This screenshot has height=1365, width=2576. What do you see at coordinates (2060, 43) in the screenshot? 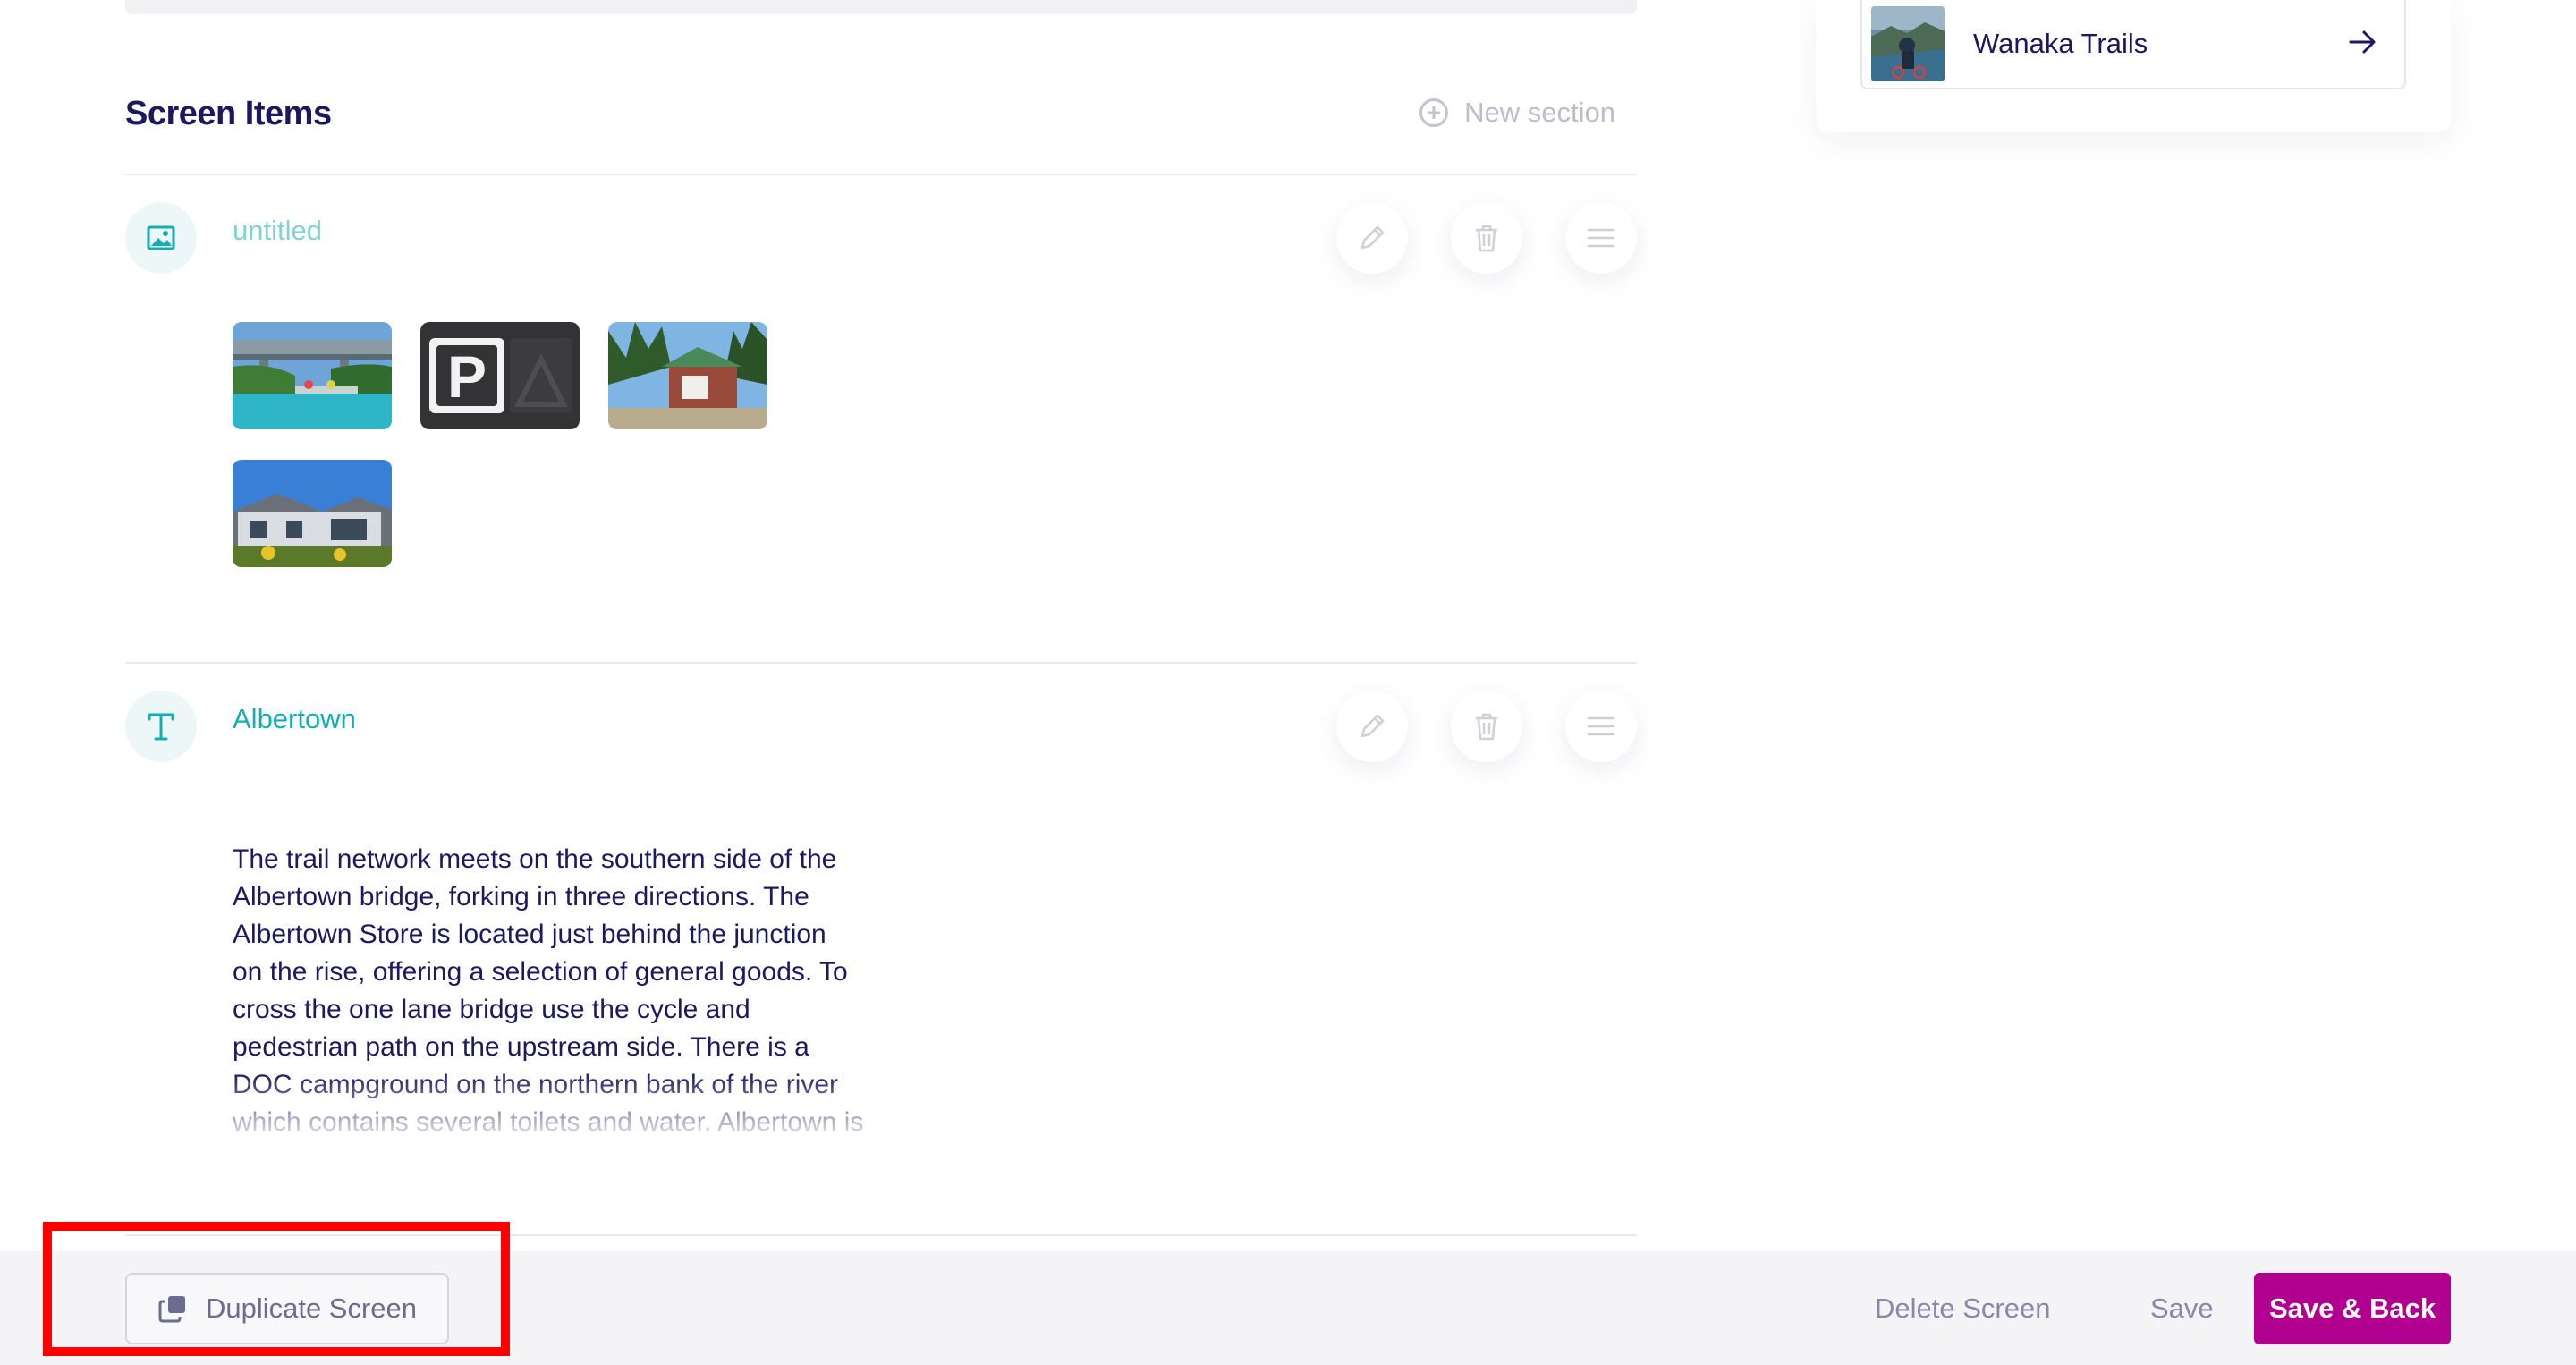
I see `linked-screen-label: Wanaka Trails` at bounding box center [2060, 43].